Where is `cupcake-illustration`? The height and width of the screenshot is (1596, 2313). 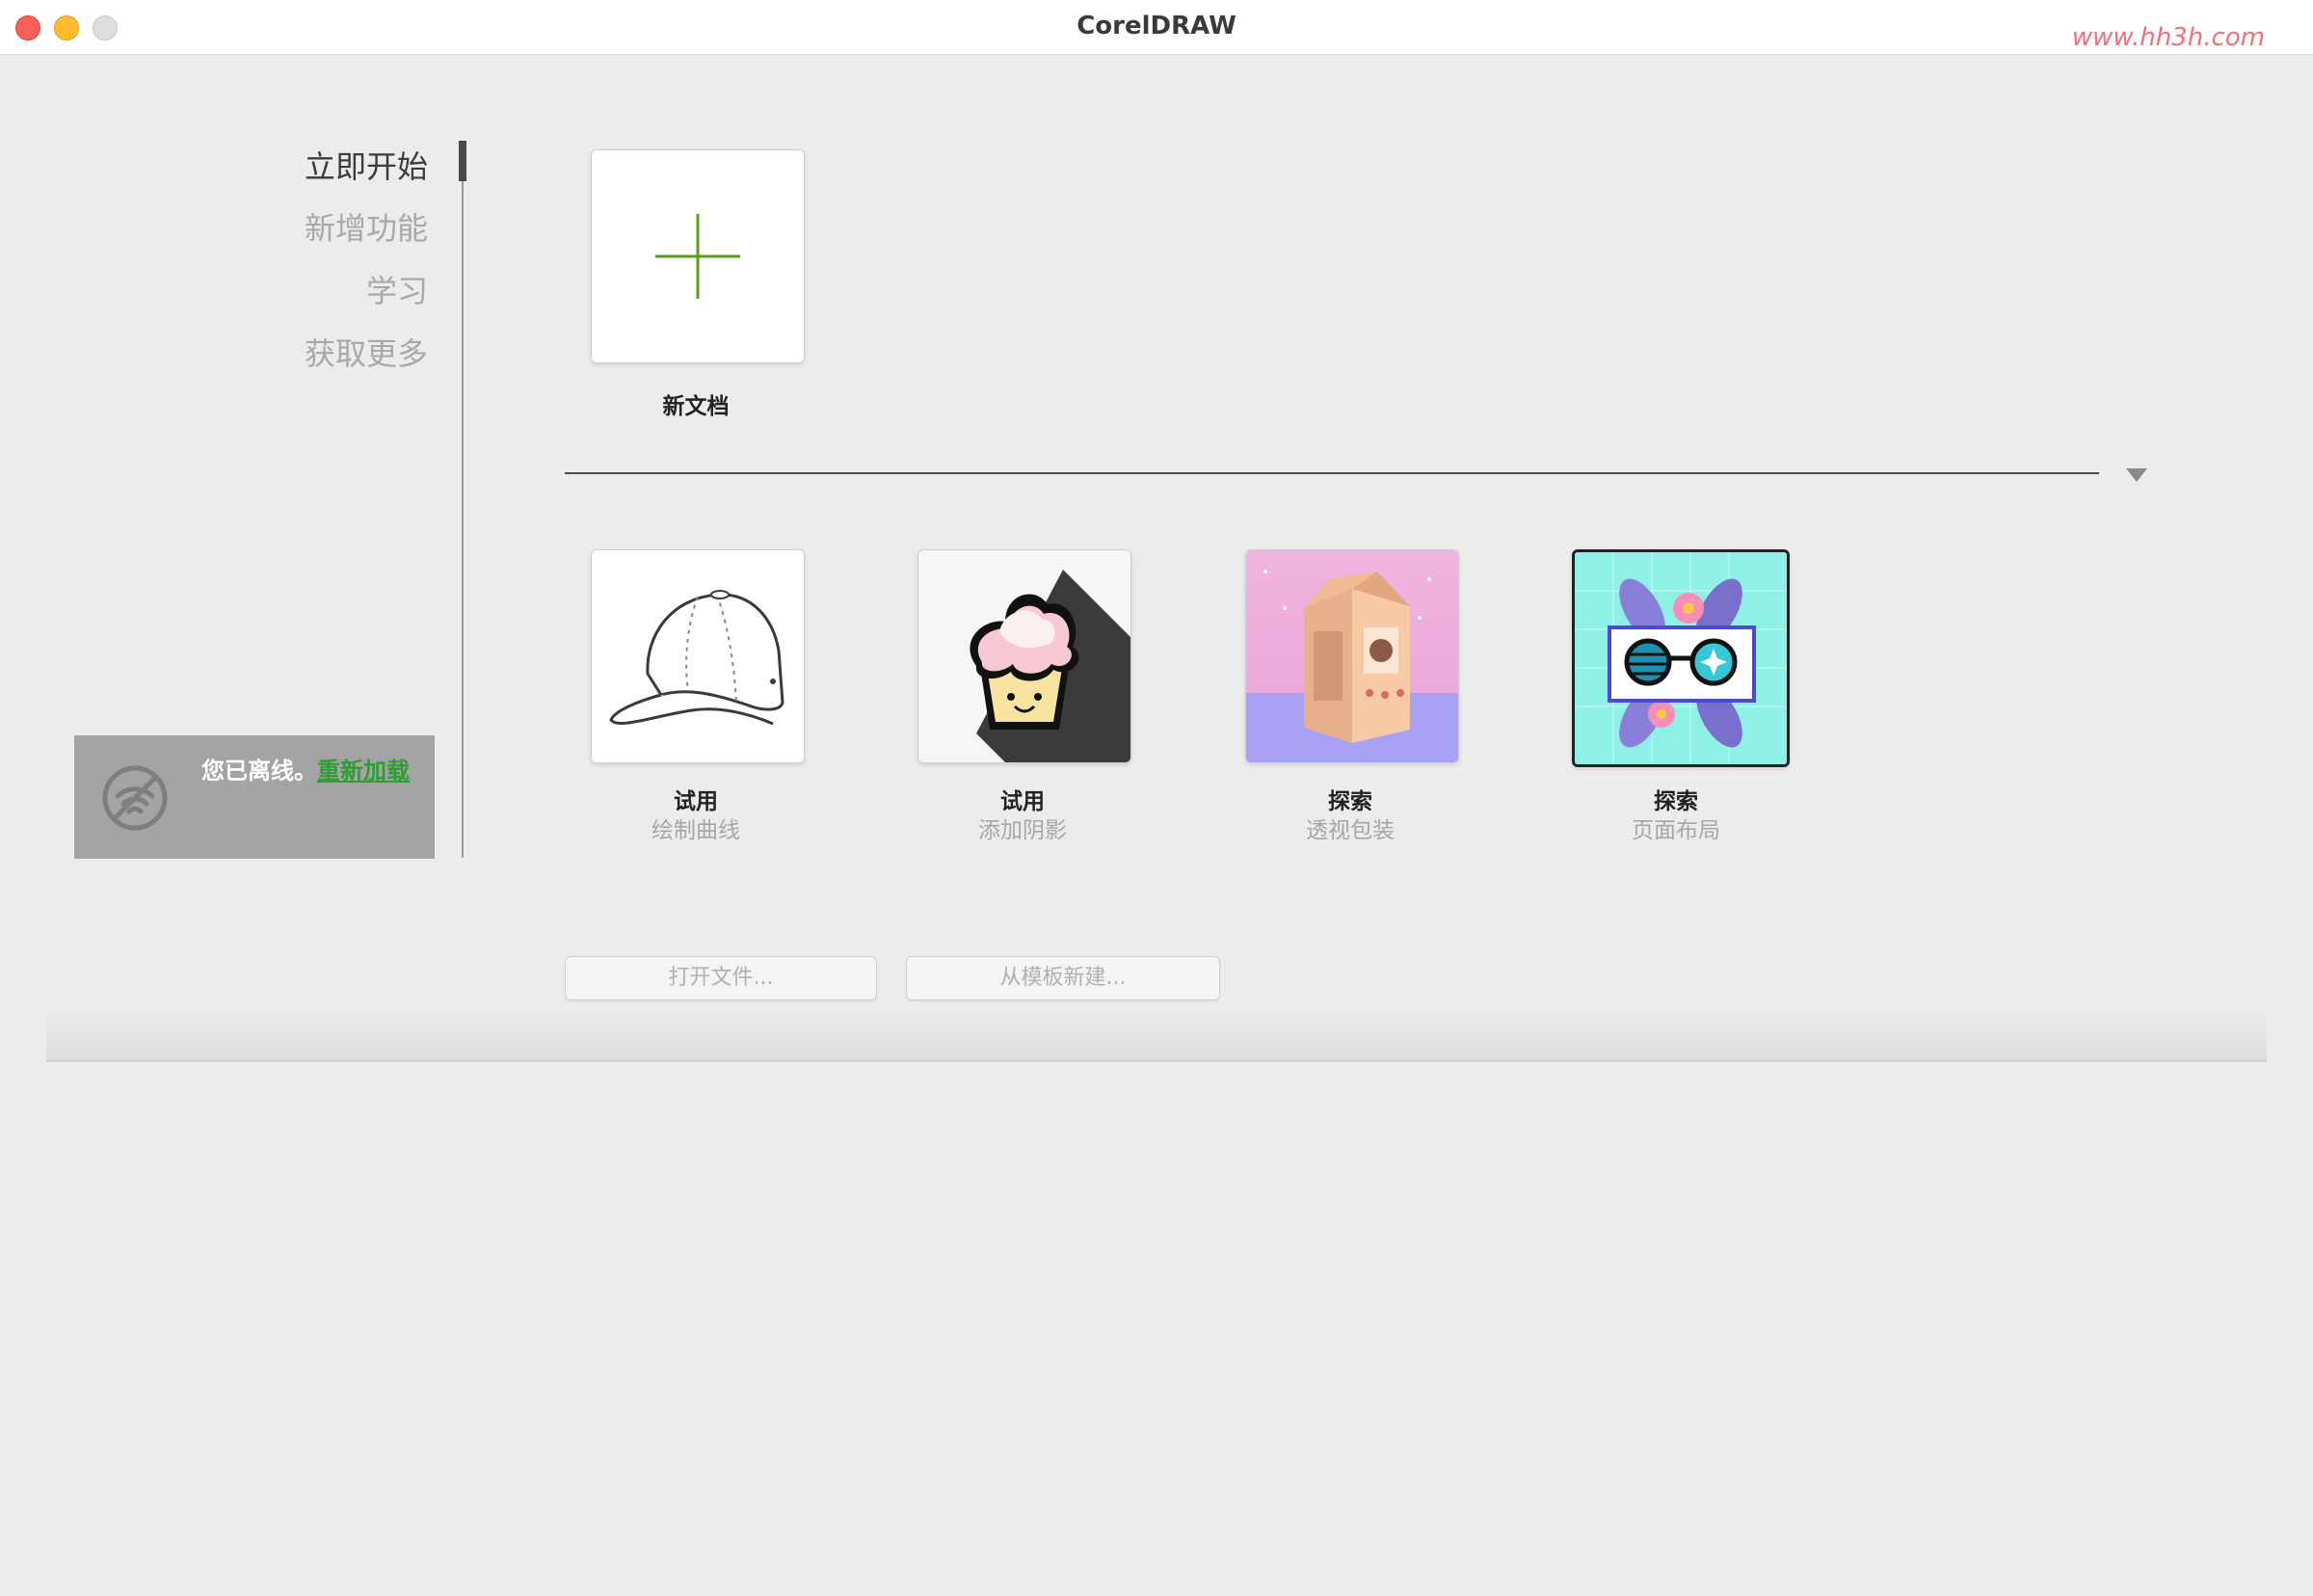
cupcake-illustration is located at coordinates (1024, 656).